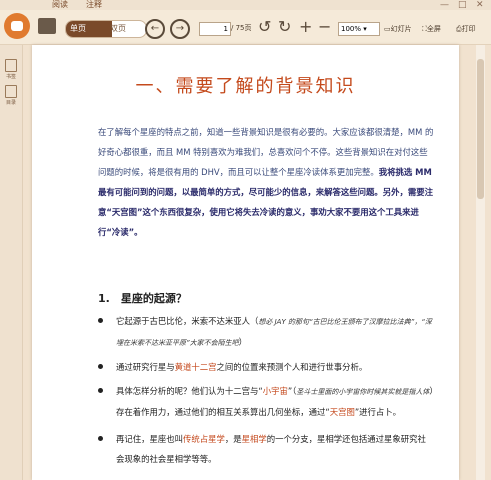 Image resolution: width=491 pixels, height=480 pixels. Describe the element at coordinates (155, 29) in the screenshot. I see `back-arrow-icon: ←` at that location.